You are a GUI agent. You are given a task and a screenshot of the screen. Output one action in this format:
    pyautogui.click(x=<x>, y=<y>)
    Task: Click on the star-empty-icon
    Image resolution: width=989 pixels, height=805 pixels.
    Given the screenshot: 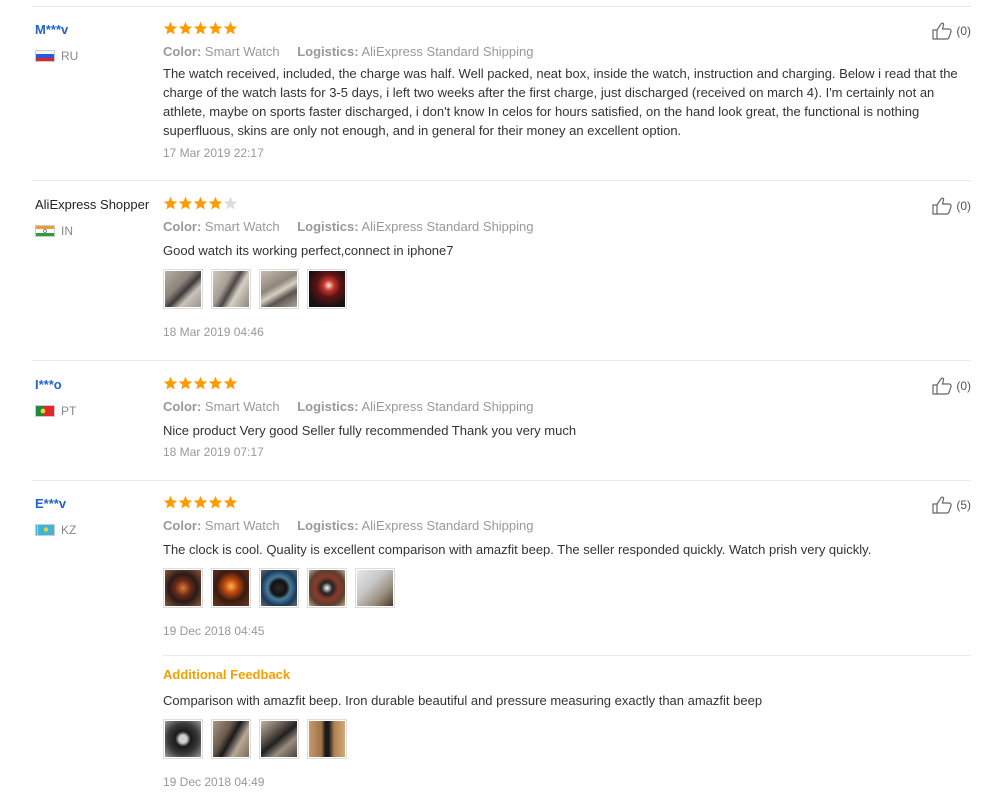 What is the action you would take?
    pyautogui.click(x=230, y=203)
    